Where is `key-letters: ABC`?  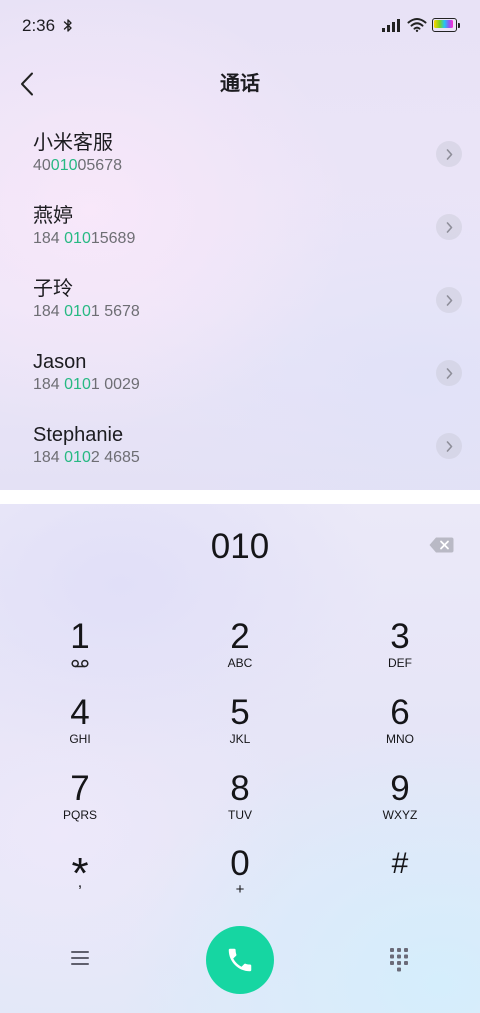 key-letters: ABC is located at coordinates (240, 663).